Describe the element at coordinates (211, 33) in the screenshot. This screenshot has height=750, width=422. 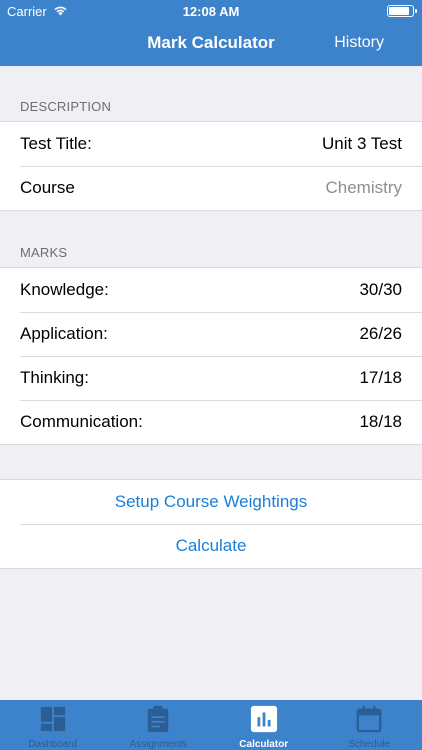
I see `top-bar: Carrier 12:08 AM Mark Calculator History` at that location.